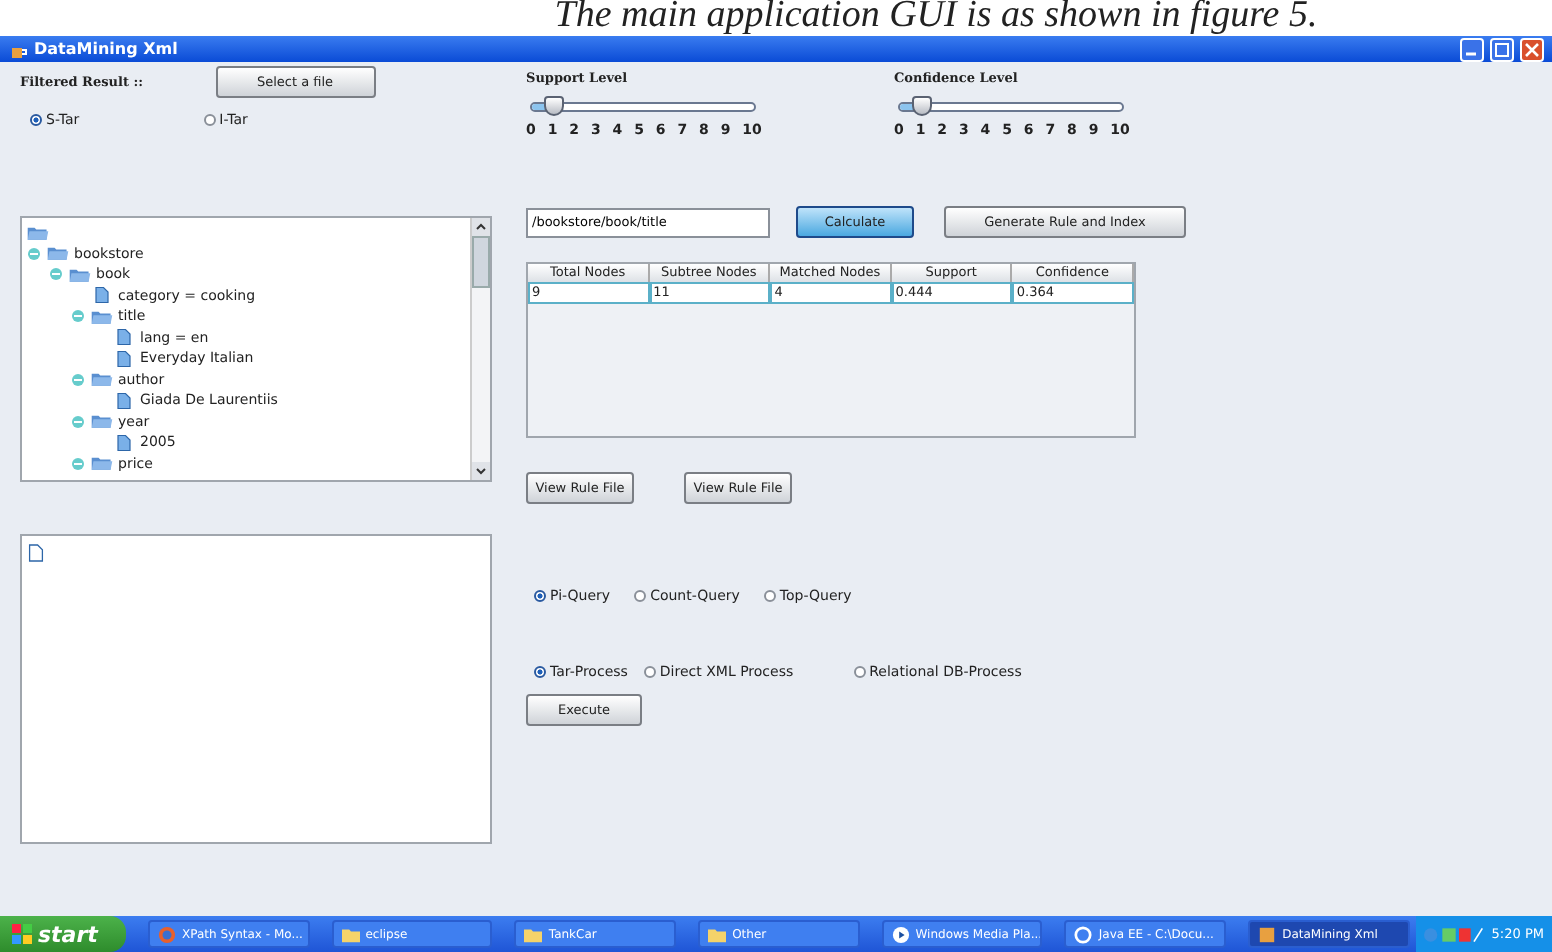  I want to click on ring-icon, so click(1083, 934).